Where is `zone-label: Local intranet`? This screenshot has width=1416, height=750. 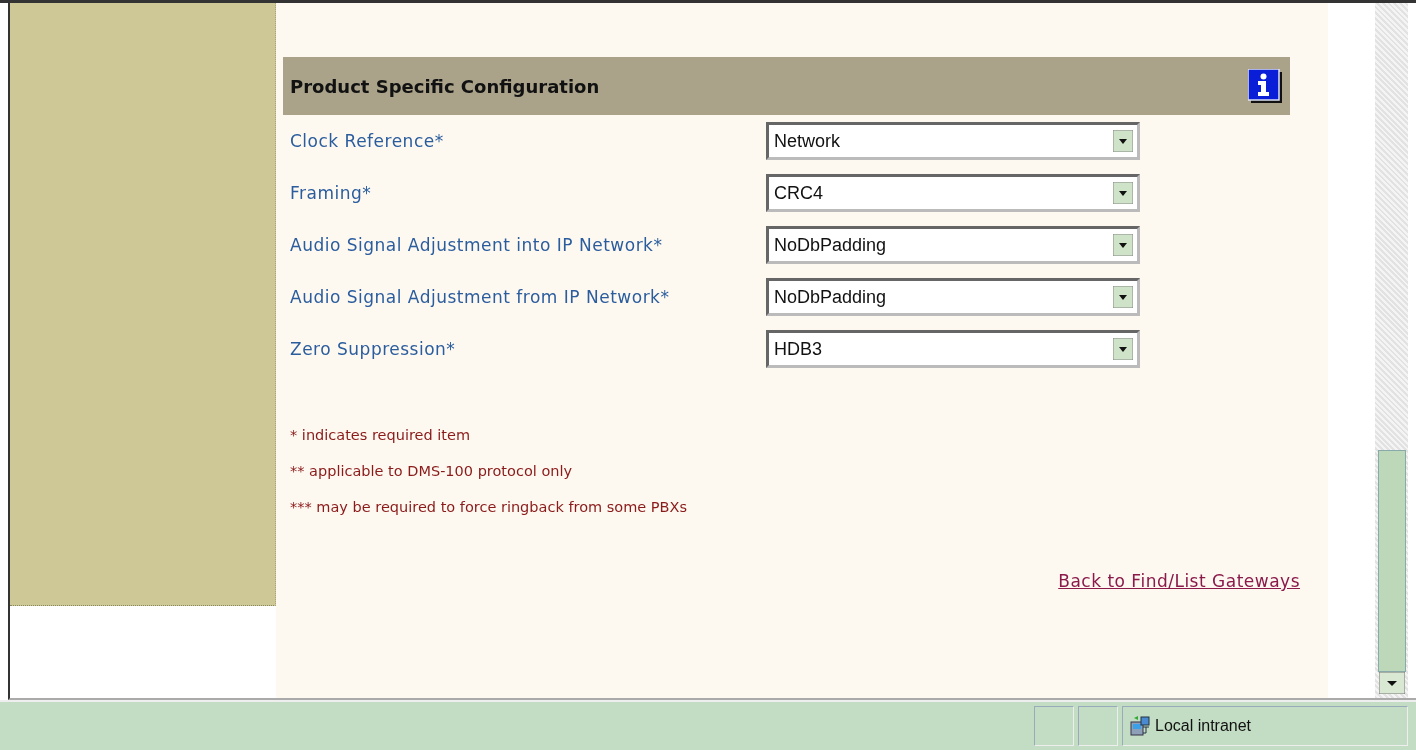 zone-label: Local intranet is located at coordinates (1203, 726).